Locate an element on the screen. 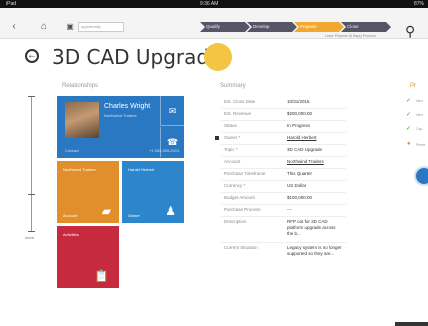  field-label: Est. Close Date is located at coordinates (240, 101).